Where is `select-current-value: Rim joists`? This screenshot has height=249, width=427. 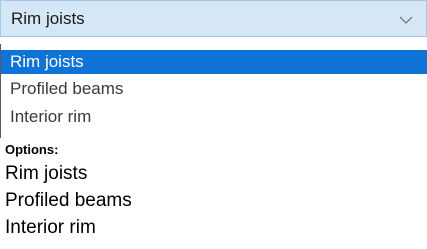 select-current-value: Rim joists is located at coordinates (48, 18).